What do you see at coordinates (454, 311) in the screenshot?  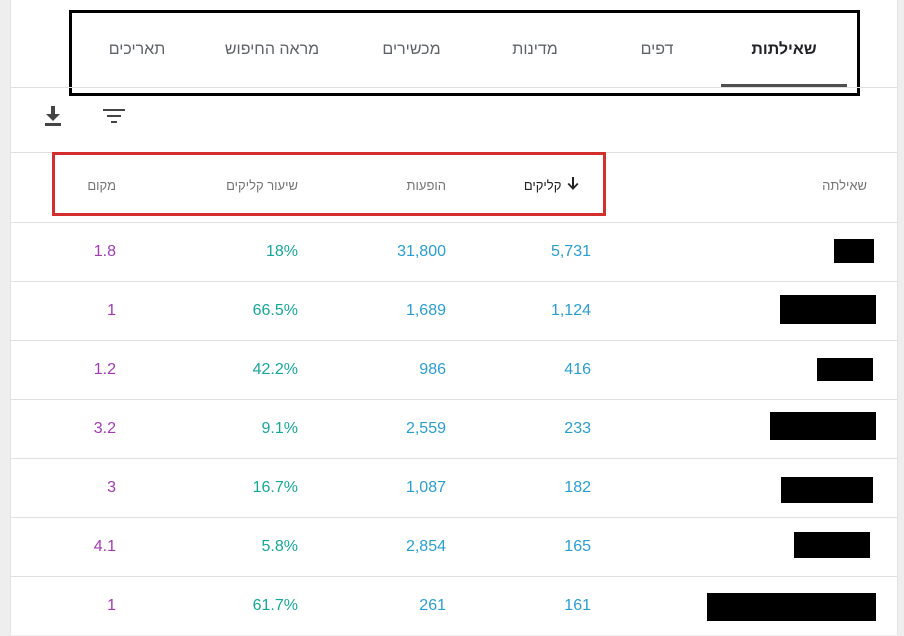 I see `table-row: 1,124 1,689 66.5% 1` at bounding box center [454, 311].